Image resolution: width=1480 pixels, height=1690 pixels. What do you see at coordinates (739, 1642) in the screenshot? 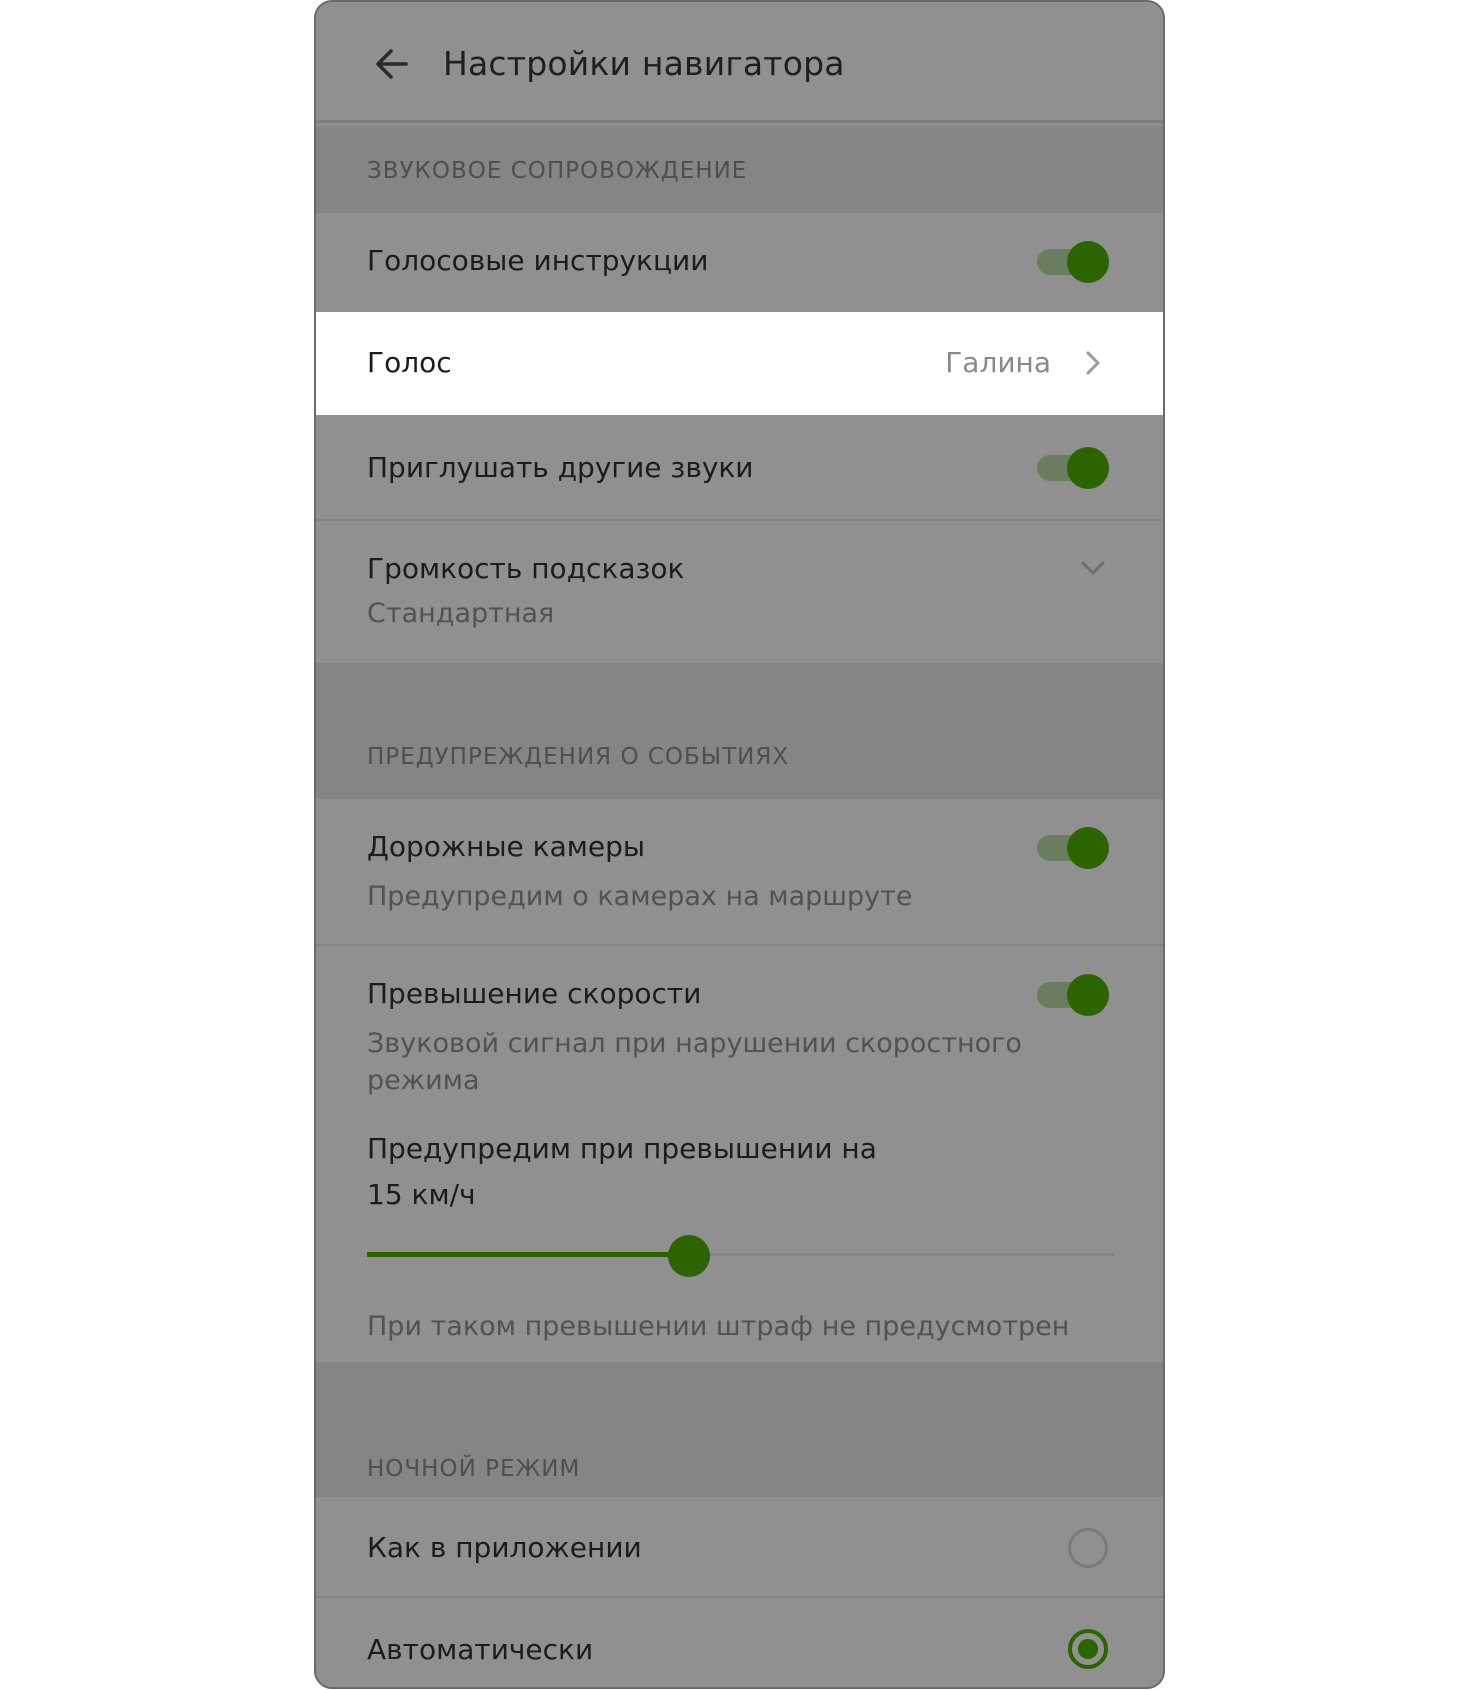
I see `night-option-auto: Автоматически` at bounding box center [739, 1642].